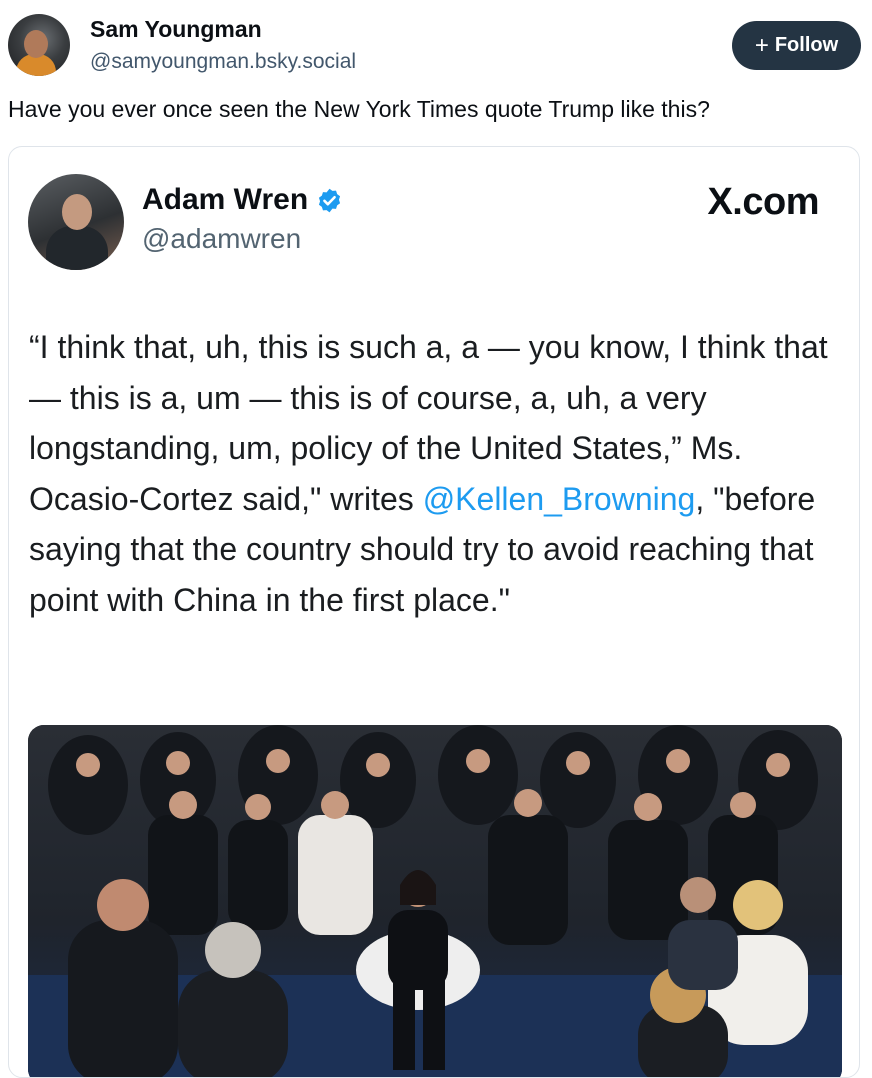 The image size is (872, 1078). Describe the element at coordinates (330, 200) in the screenshot. I see `verified-badge-icon` at that location.